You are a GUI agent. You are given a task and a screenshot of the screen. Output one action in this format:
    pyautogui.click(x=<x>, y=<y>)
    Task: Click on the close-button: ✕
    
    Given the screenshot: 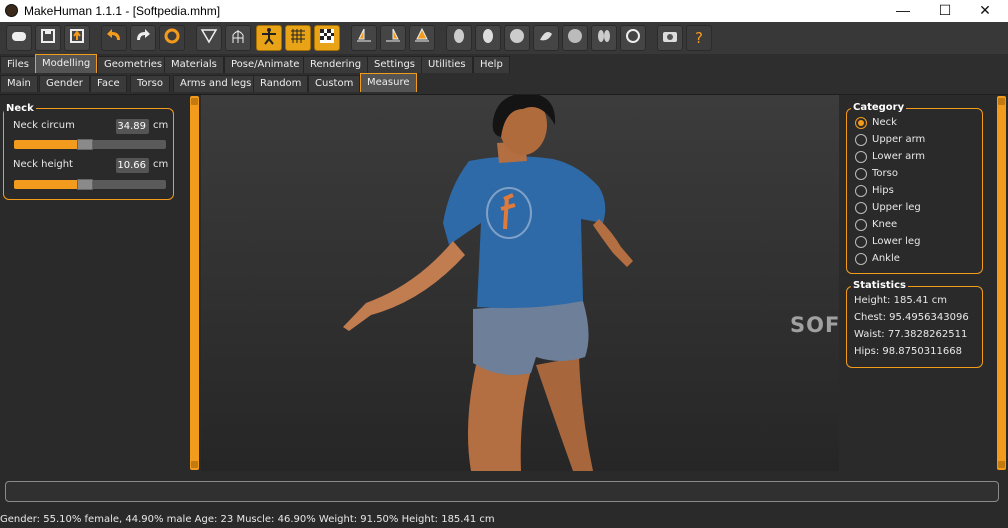 What is the action you would take?
    pyautogui.click(x=985, y=11)
    